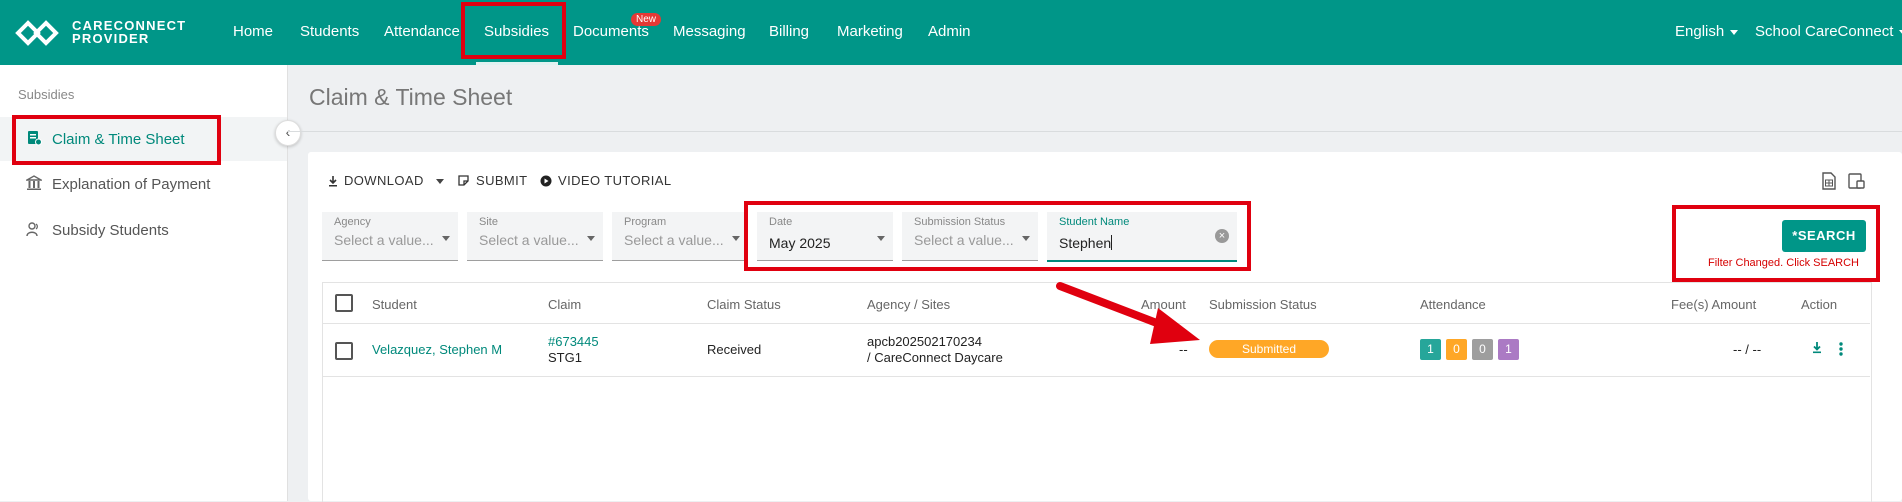 This screenshot has width=1902, height=502. I want to click on submit-label: SUBMIT, so click(502, 180).